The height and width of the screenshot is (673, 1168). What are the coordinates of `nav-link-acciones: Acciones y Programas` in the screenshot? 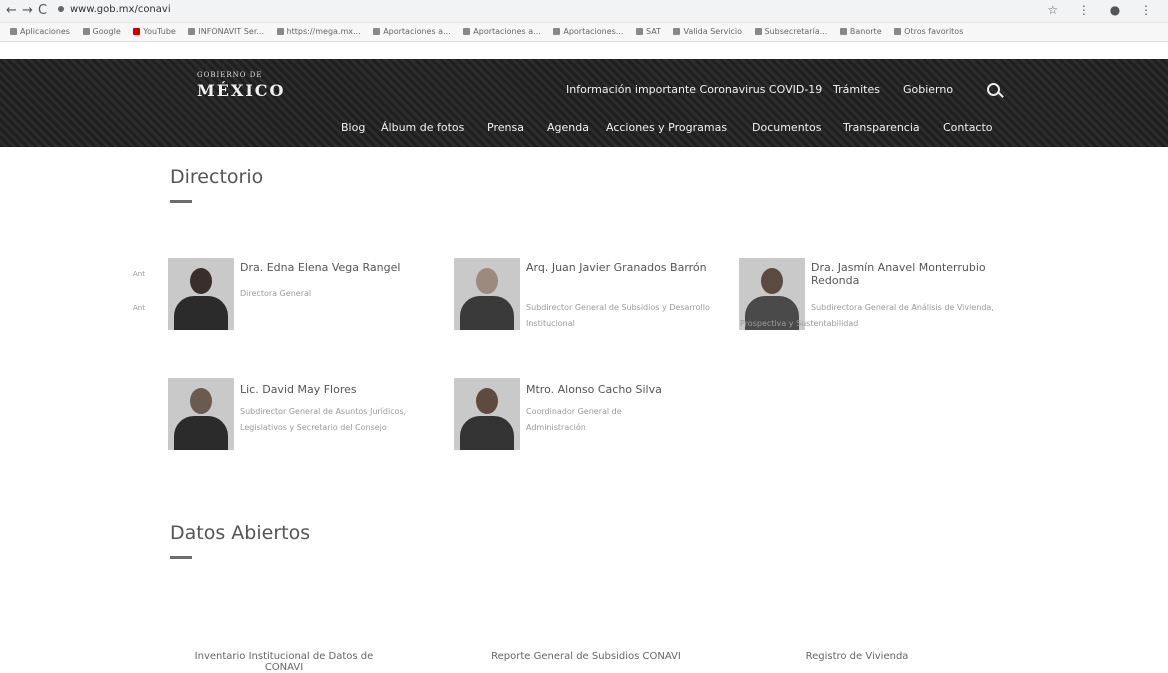 It's located at (666, 127).